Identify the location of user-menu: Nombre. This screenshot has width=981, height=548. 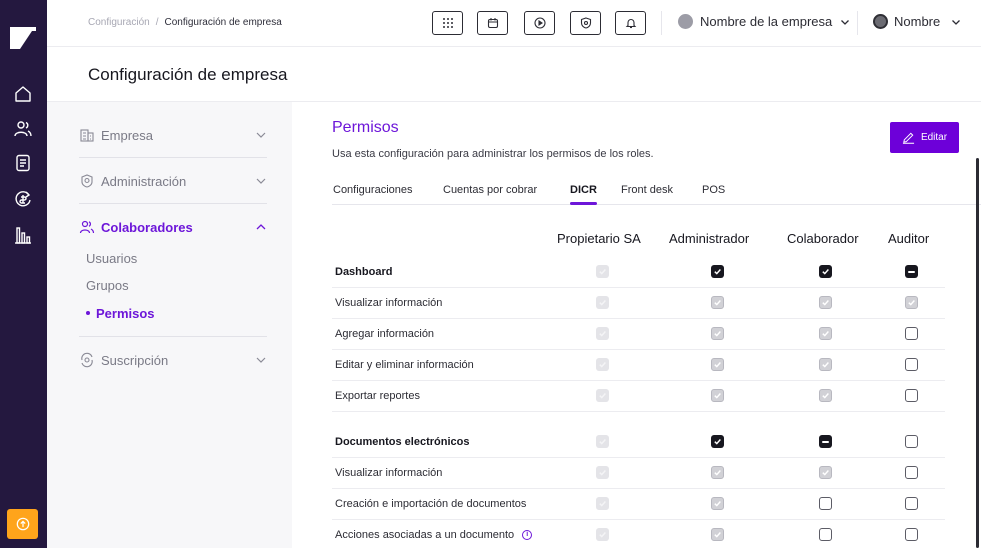
(917, 21).